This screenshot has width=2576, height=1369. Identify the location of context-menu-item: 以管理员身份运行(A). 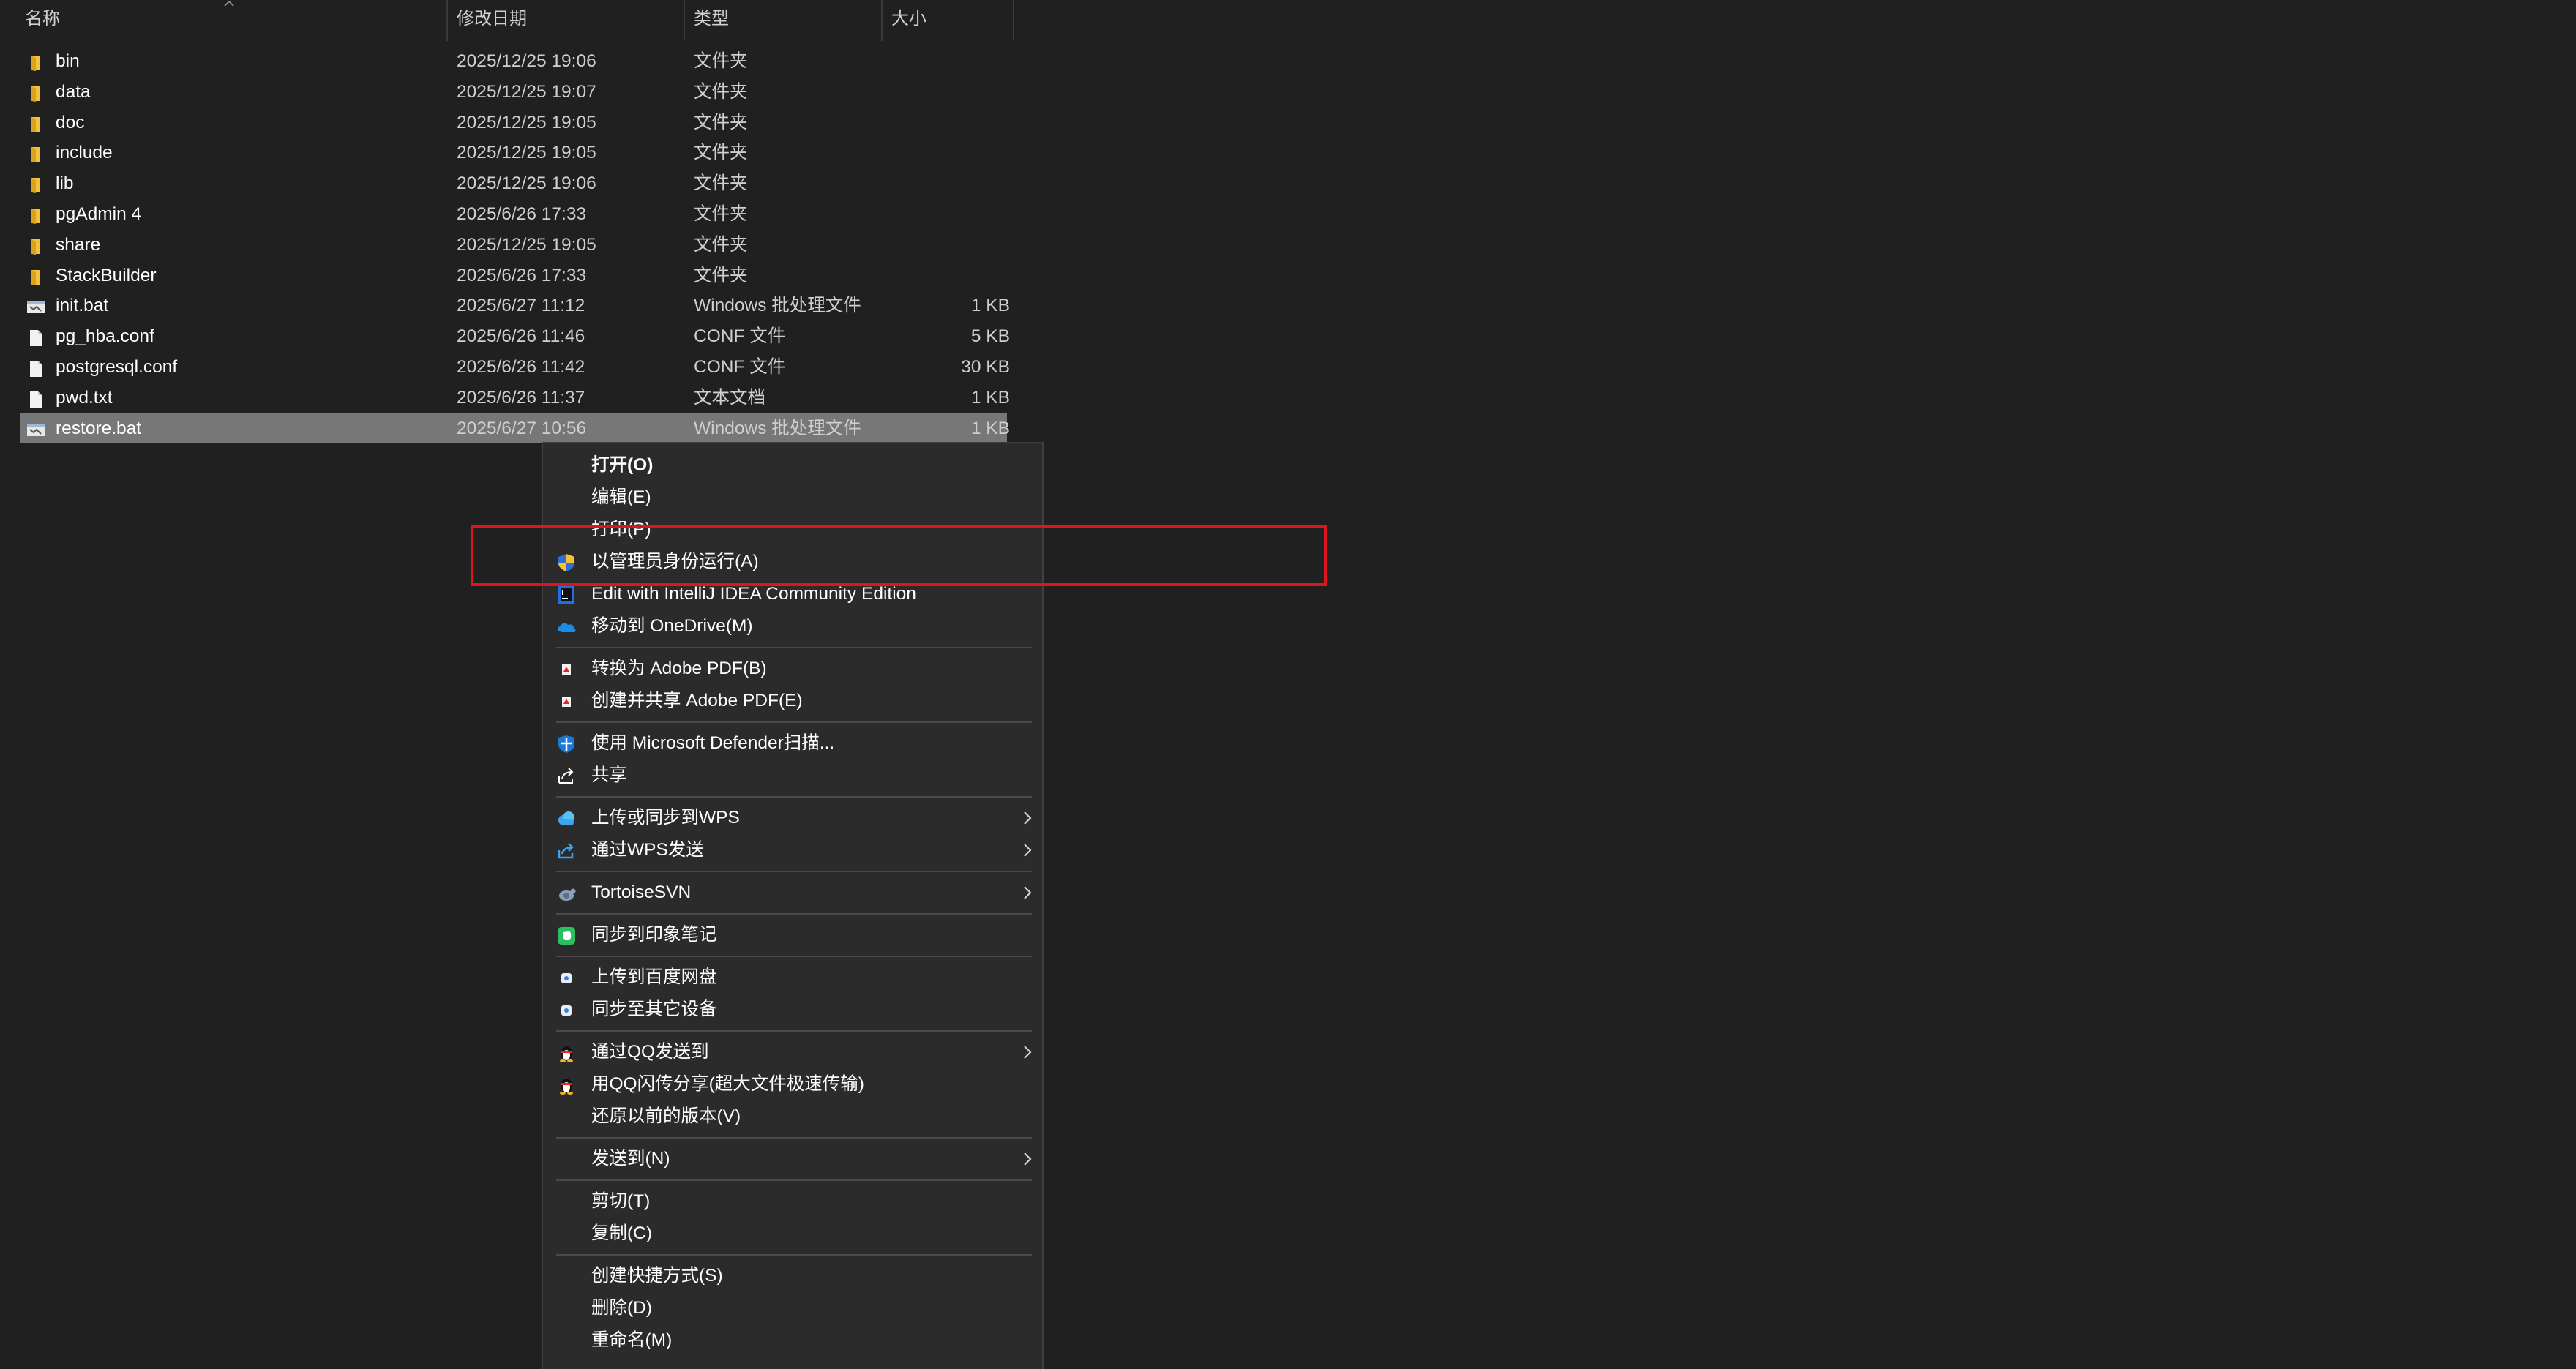
(792, 562).